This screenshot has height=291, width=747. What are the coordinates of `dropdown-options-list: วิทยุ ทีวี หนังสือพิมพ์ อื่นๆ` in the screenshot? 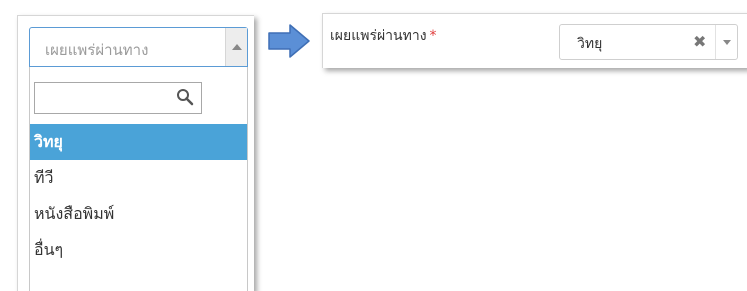 It's located at (138, 196).